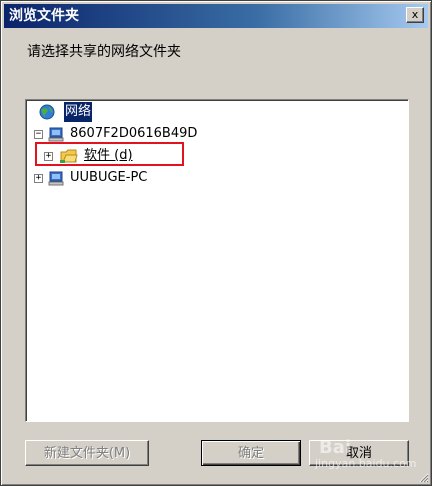  Describe the element at coordinates (87, 453) in the screenshot. I see `new-folder-button: 新建文件夹(M)` at that location.